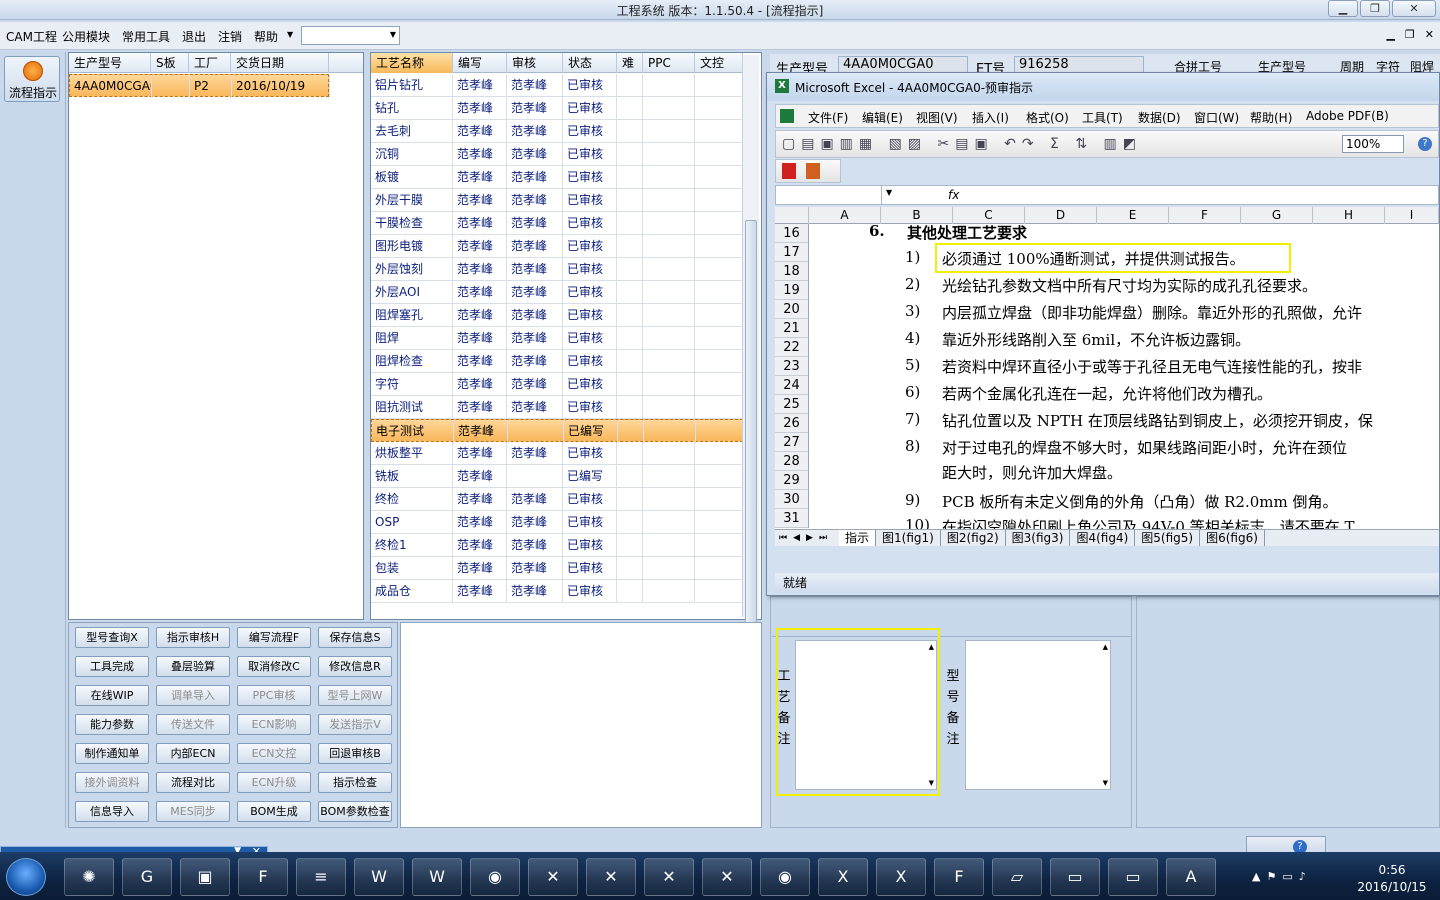 The height and width of the screenshot is (900, 1440). Describe the element at coordinates (1168, 538) in the screenshot. I see `sheet-tab: 图5(fig5)` at that location.